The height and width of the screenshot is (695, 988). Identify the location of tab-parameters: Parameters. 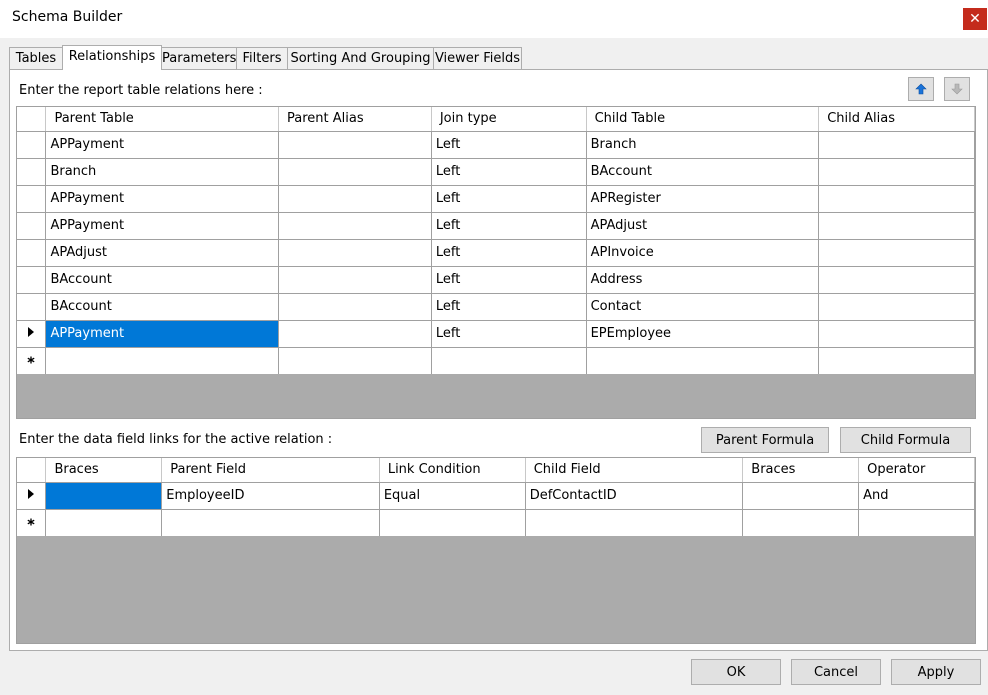
(199, 58).